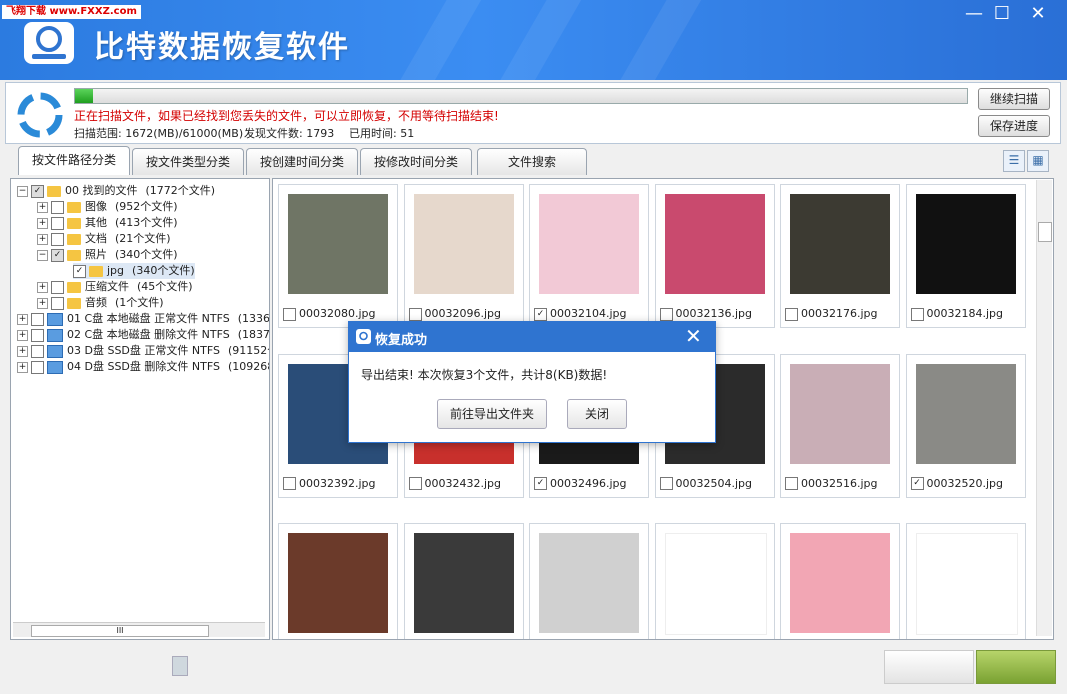 The image size is (1067, 694). What do you see at coordinates (148, 318) in the screenshot?
I see `tree-item-label: 01 C盘 本地磁盘 正常文件 NTFS` at bounding box center [148, 318].